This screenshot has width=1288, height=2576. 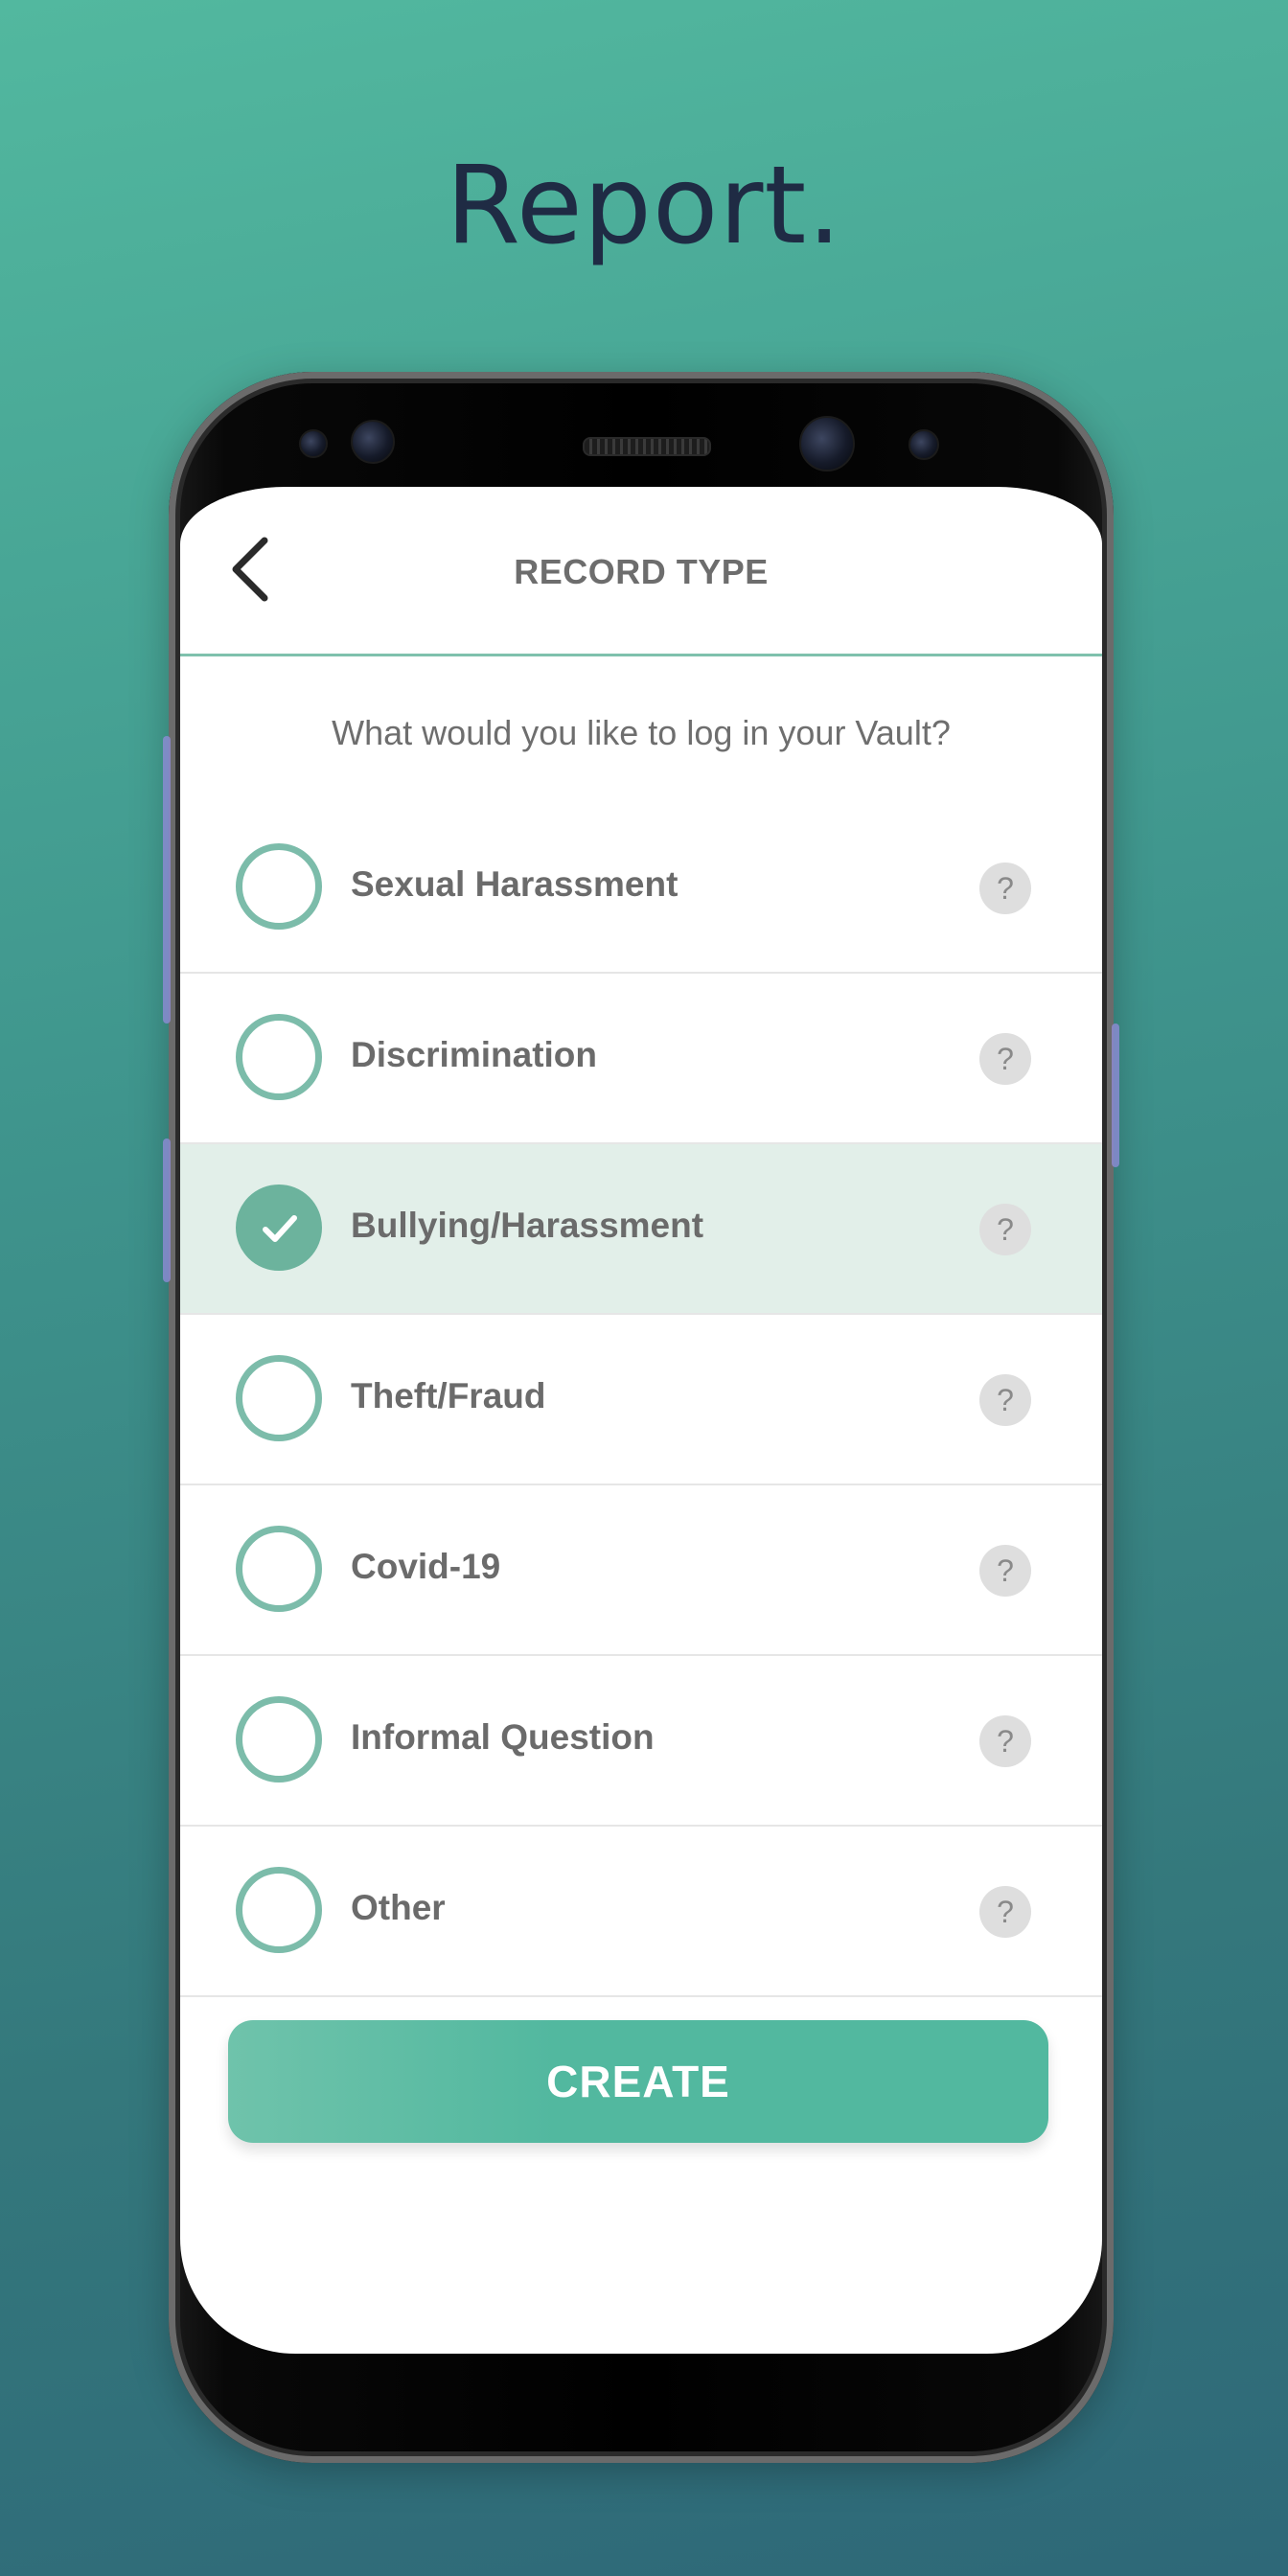 I want to click on headline: Report., so click(x=644, y=206).